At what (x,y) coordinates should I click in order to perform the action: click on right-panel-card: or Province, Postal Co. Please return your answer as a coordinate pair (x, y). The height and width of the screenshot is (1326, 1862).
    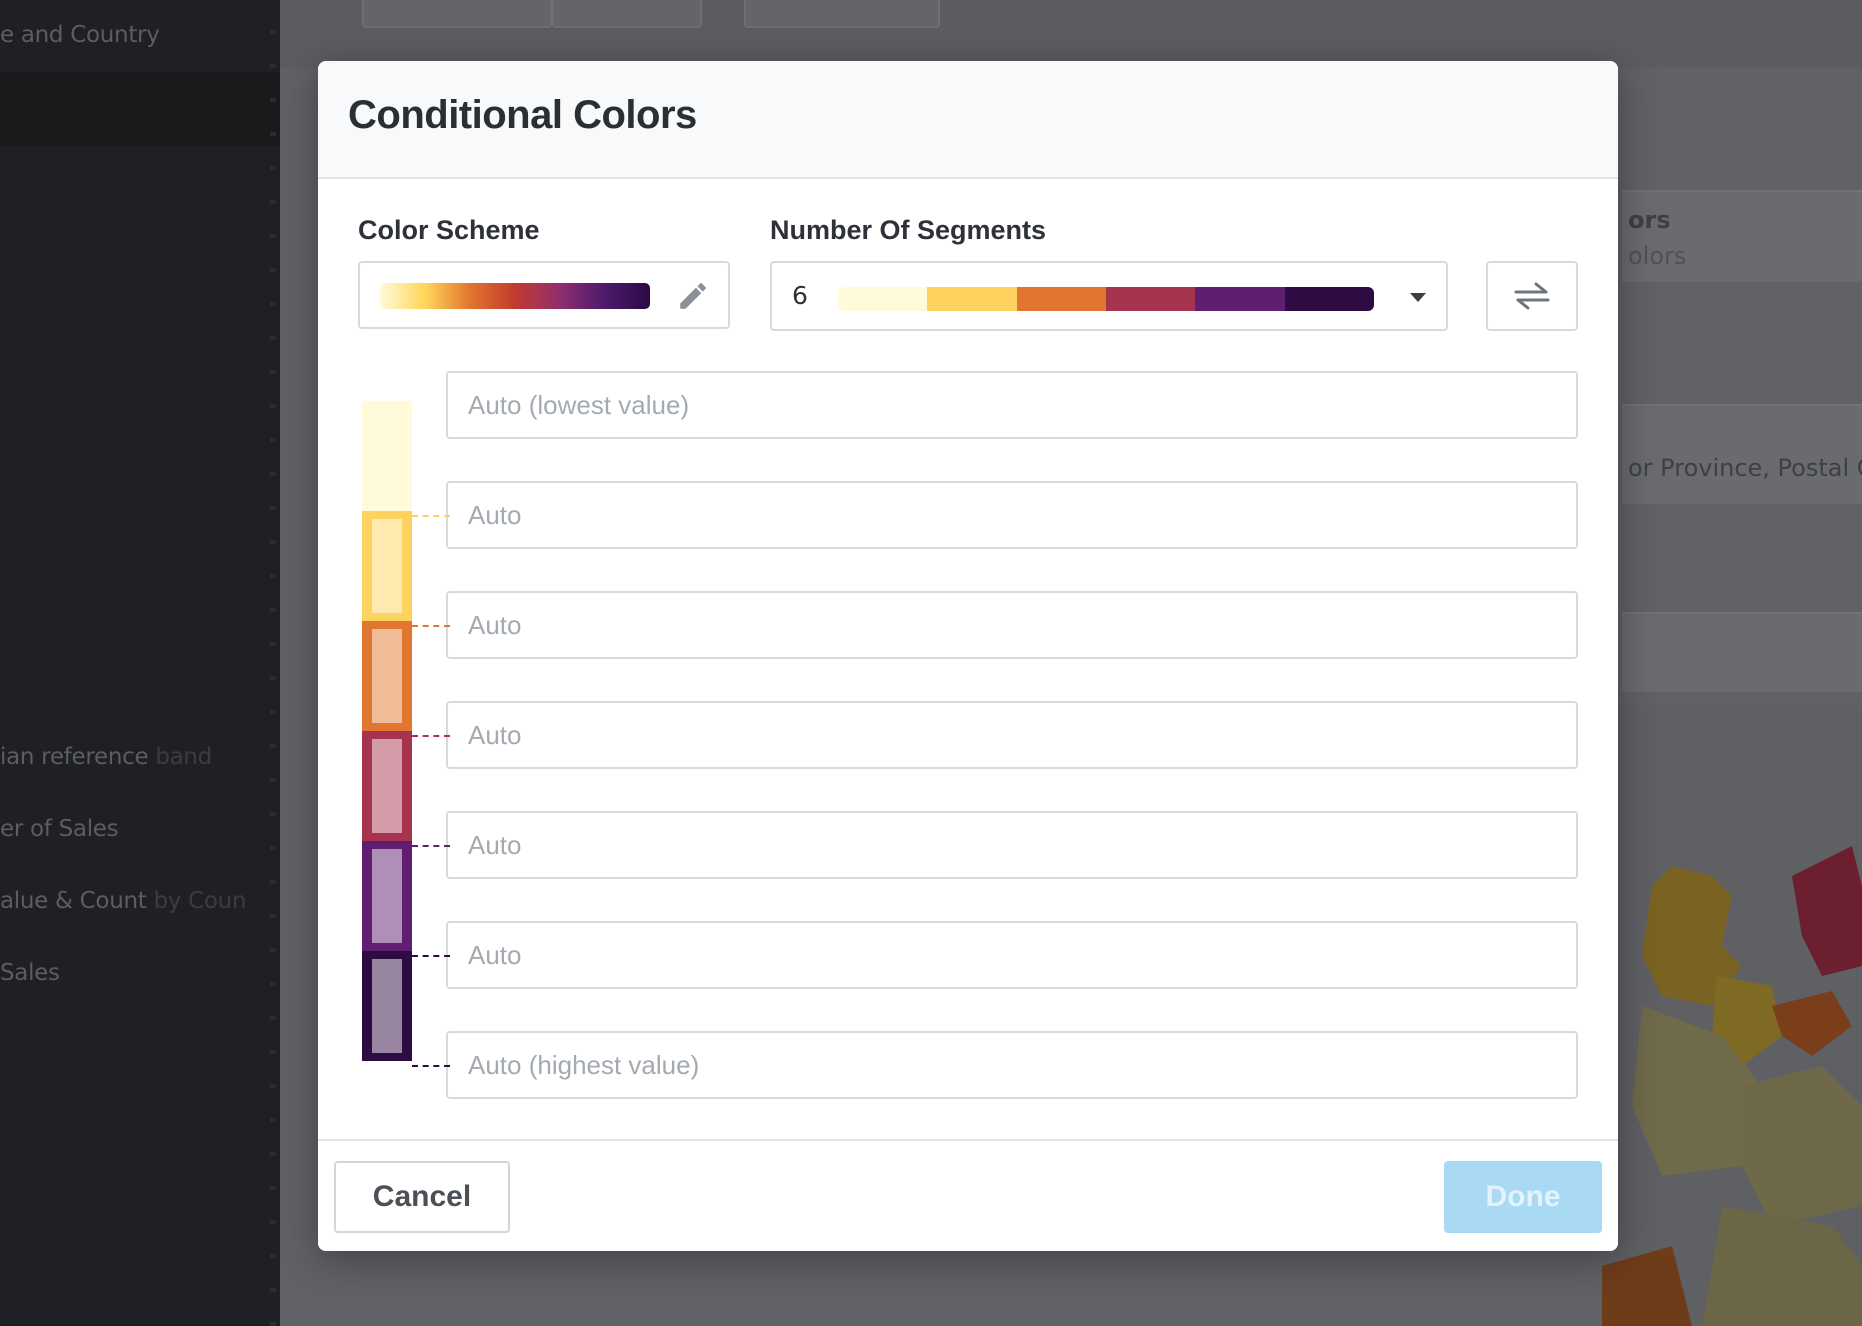
    Looking at the image, I should click on (1742, 454).